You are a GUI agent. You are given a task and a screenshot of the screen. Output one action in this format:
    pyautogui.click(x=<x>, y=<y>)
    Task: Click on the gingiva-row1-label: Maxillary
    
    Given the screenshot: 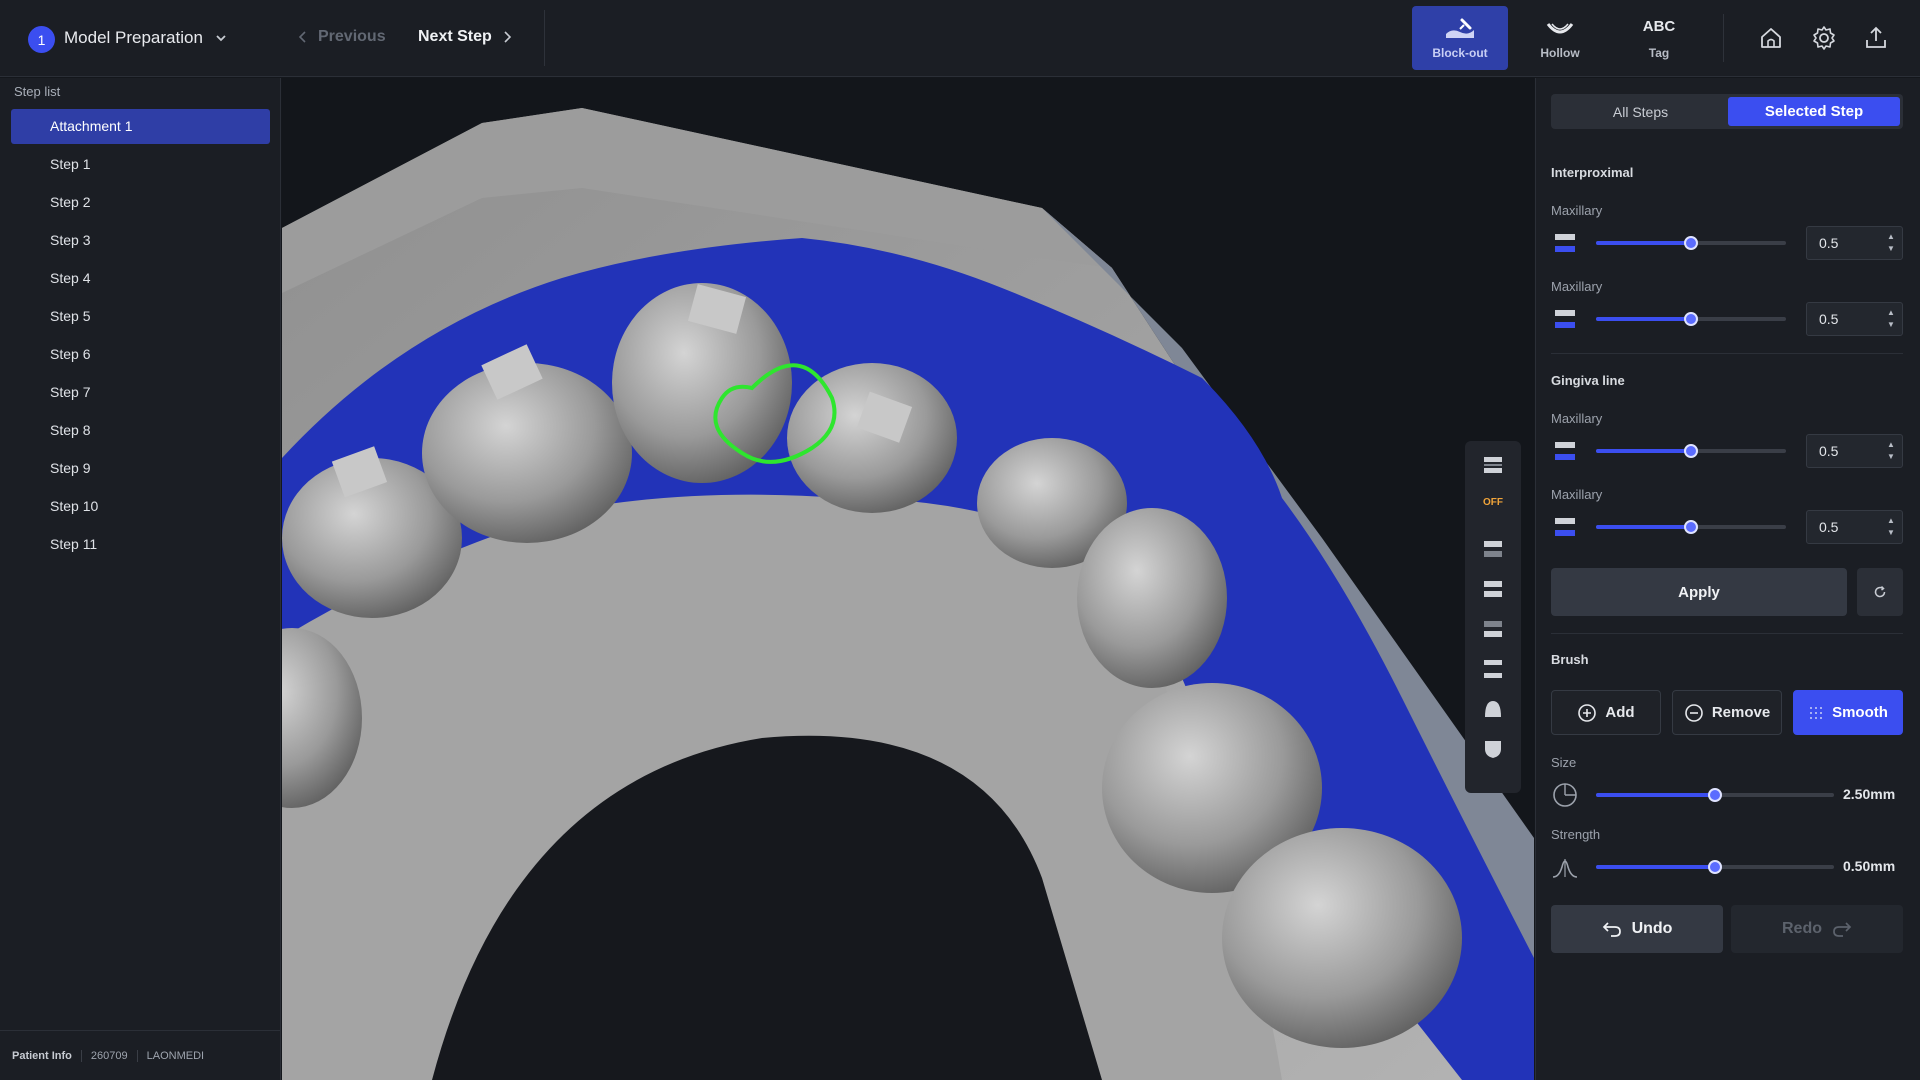 What is the action you would take?
    pyautogui.click(x=1577, y=418)
    